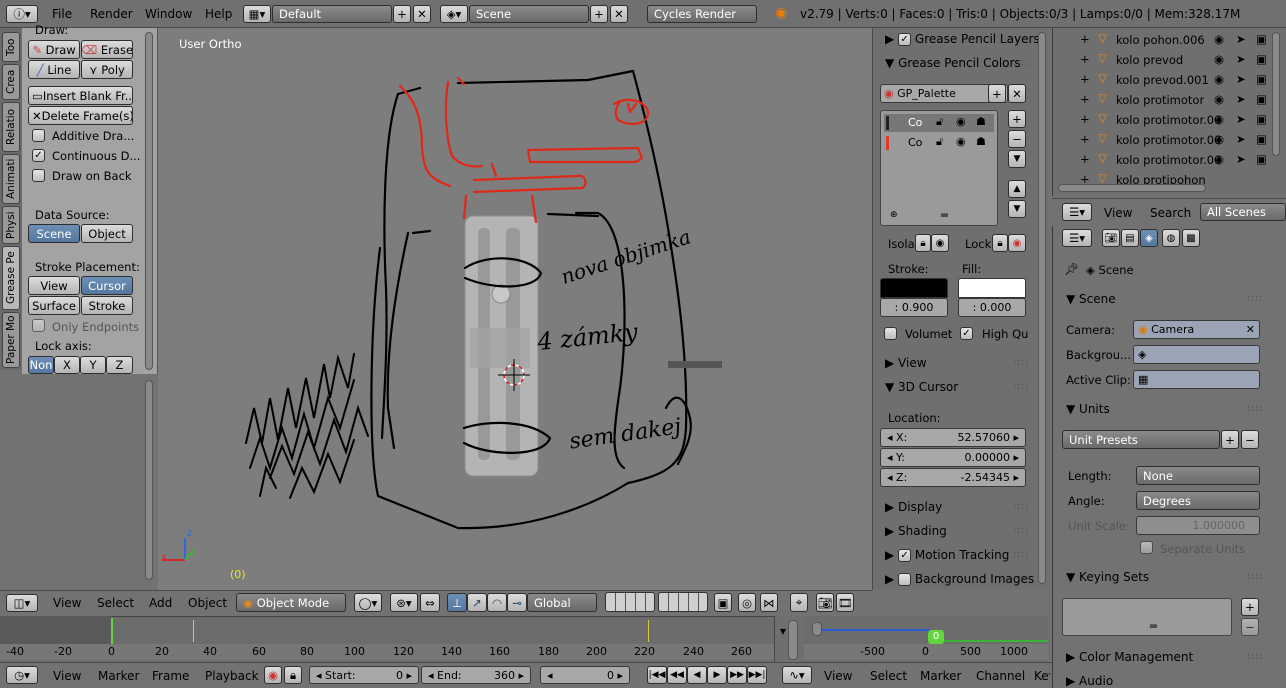  Describe the element at coordinates (940, 243) in the screenshot. I see `isolate-eye-button: ◉` at that location.